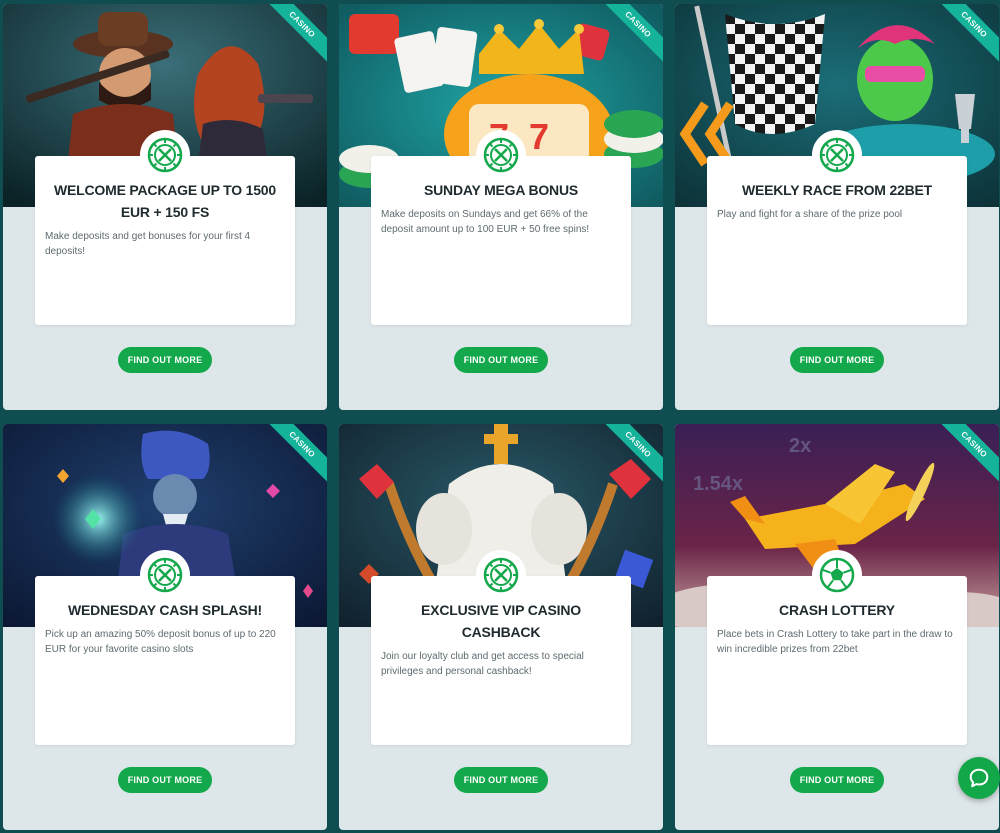  Describe the element at coordinates (165, 610) in the screenshot. I see `card-title: WEDNESDAY CASH SPLASH!` at that location.